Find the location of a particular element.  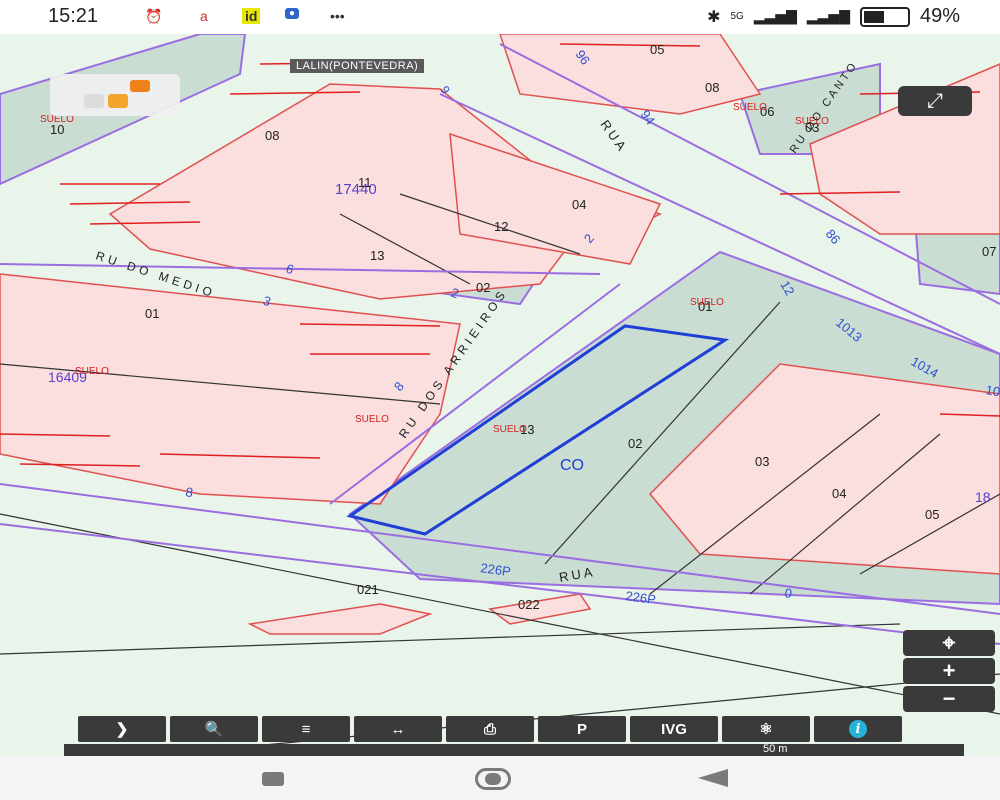

street-number: 8 is located at coordinates (189, 492).